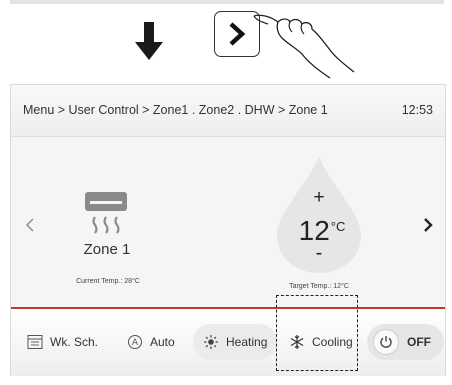 Image resolution: width=452 pixels, height=385 pixels. I want to click on svg-text: A, so click(135, 343).